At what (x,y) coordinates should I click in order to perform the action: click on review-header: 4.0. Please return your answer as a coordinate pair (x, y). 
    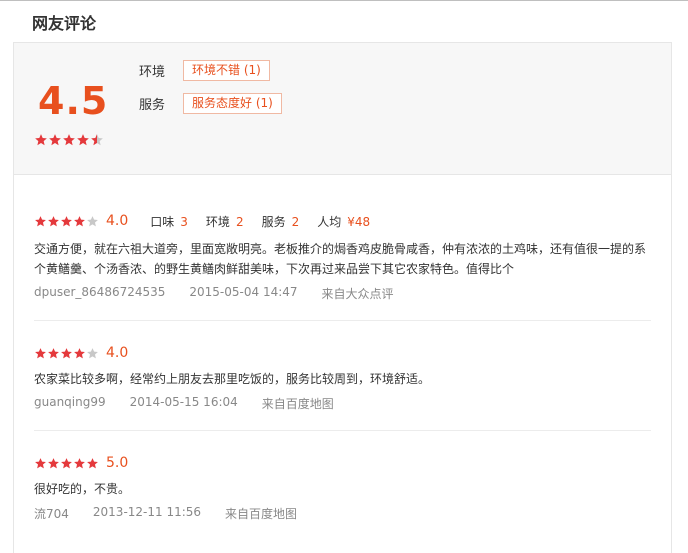
    Looking at the image, I should click on (342, 353).